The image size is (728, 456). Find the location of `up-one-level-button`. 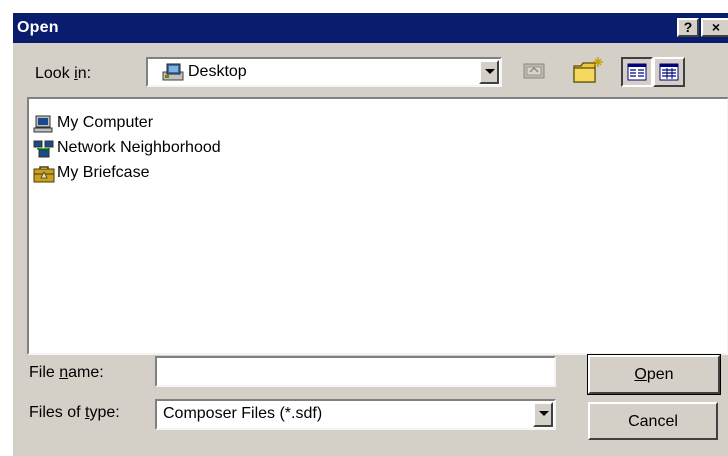

up-one-level-button is located at coordinates (534, 71).